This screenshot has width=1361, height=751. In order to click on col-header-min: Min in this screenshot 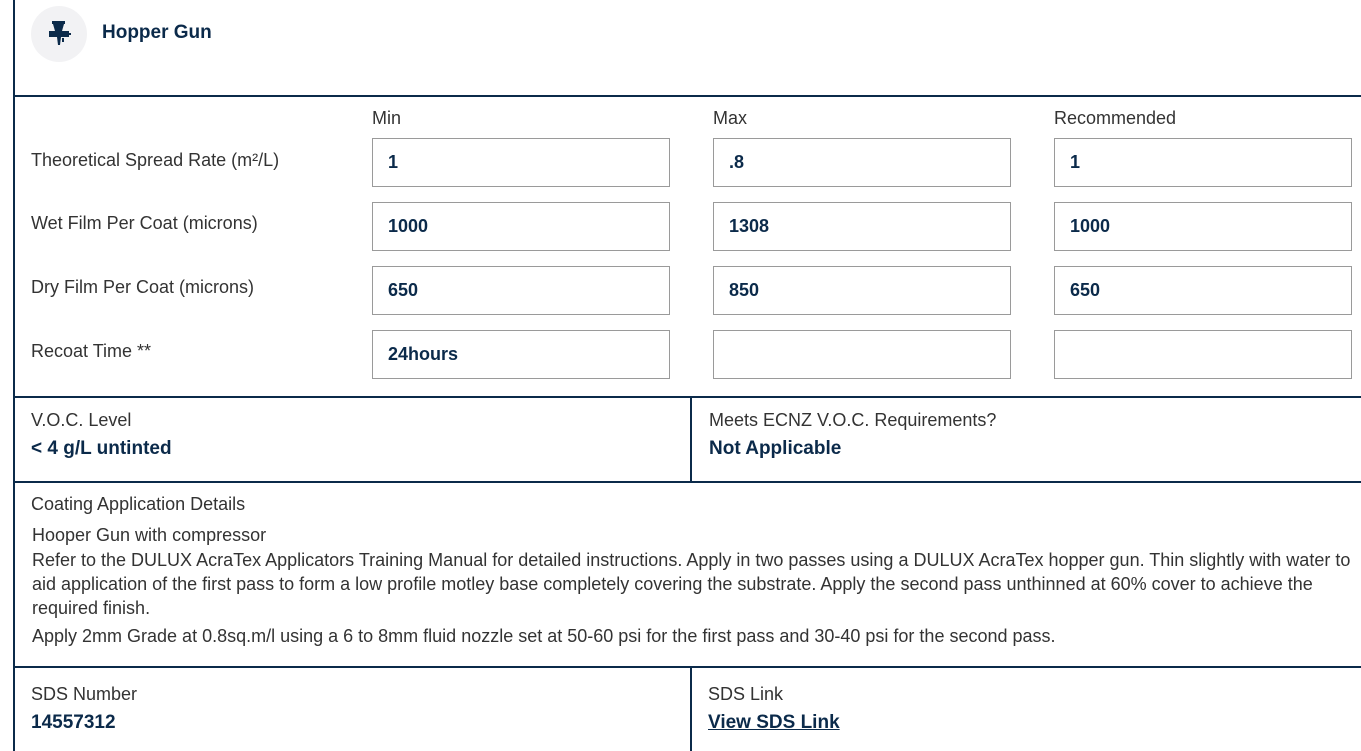, I will do `click(387, 118)`.